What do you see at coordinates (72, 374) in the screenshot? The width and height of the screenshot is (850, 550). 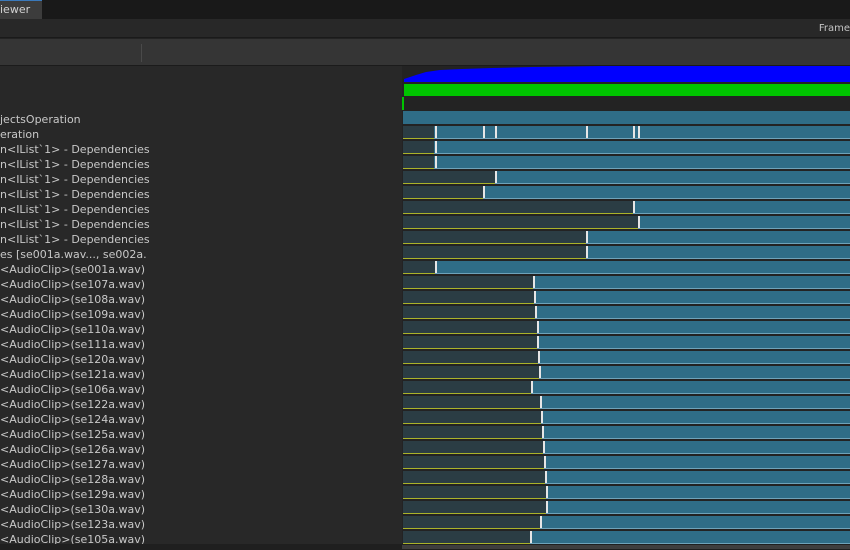 I see `row-label: <AudioClip>(se121a.wav)` at bounding box center [72, 374].